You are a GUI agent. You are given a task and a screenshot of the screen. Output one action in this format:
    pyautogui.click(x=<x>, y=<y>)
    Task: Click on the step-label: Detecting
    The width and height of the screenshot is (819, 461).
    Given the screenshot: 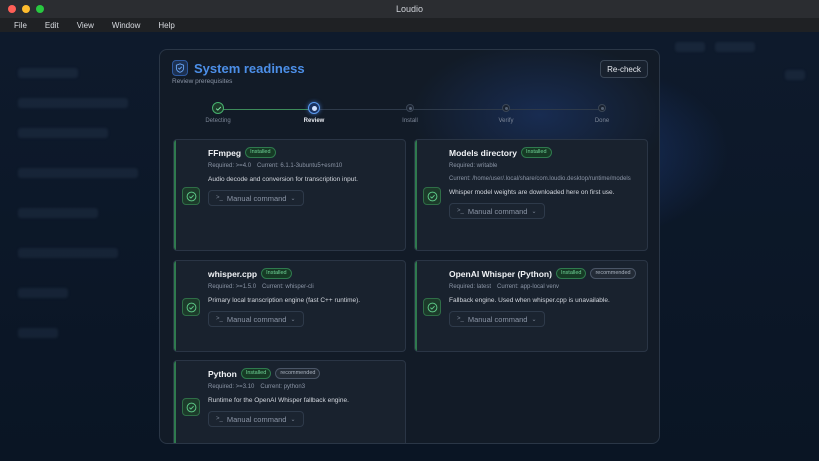 What is the action you would take?
    pyautogui.click(x=218, y=121)
    